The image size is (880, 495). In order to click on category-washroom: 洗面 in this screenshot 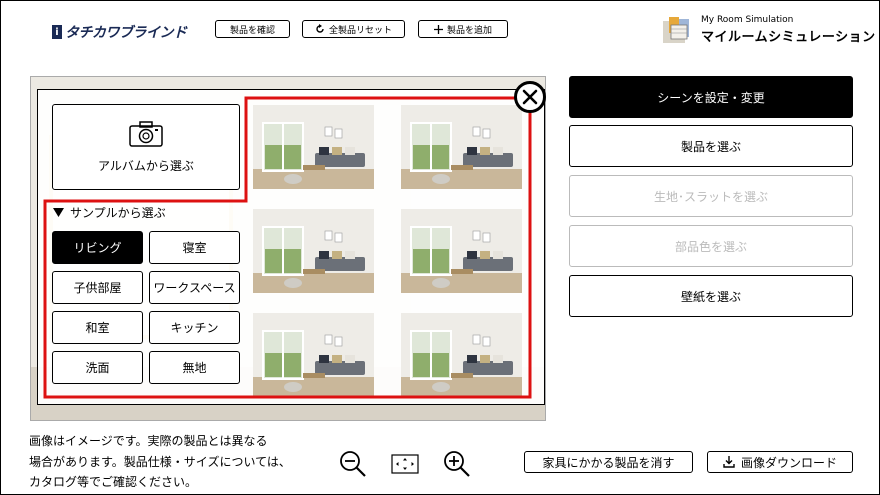, I will do `click(97, 367)`.